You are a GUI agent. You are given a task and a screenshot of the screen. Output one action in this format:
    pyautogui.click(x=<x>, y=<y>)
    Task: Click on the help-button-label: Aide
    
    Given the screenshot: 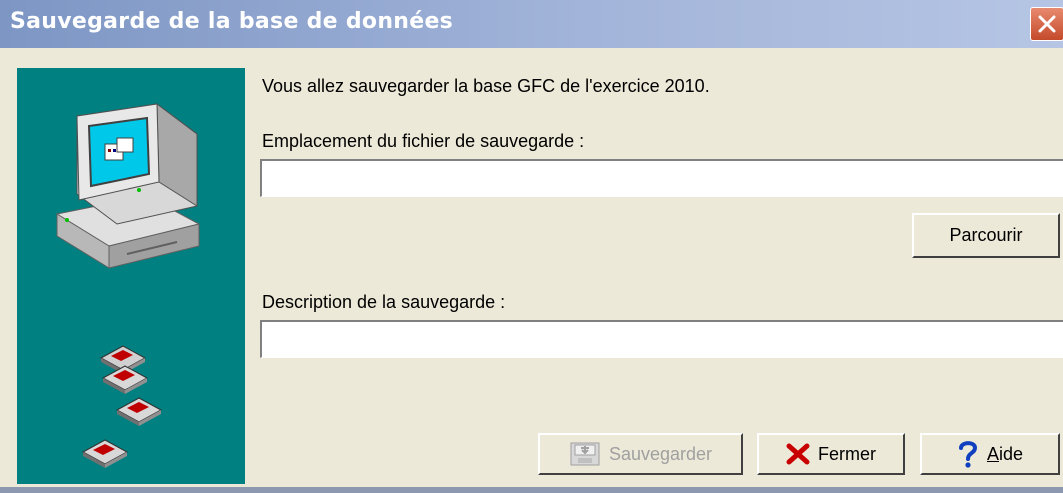 What is the action you would take?
    pyautogui.click(x=1005, y=453)
    